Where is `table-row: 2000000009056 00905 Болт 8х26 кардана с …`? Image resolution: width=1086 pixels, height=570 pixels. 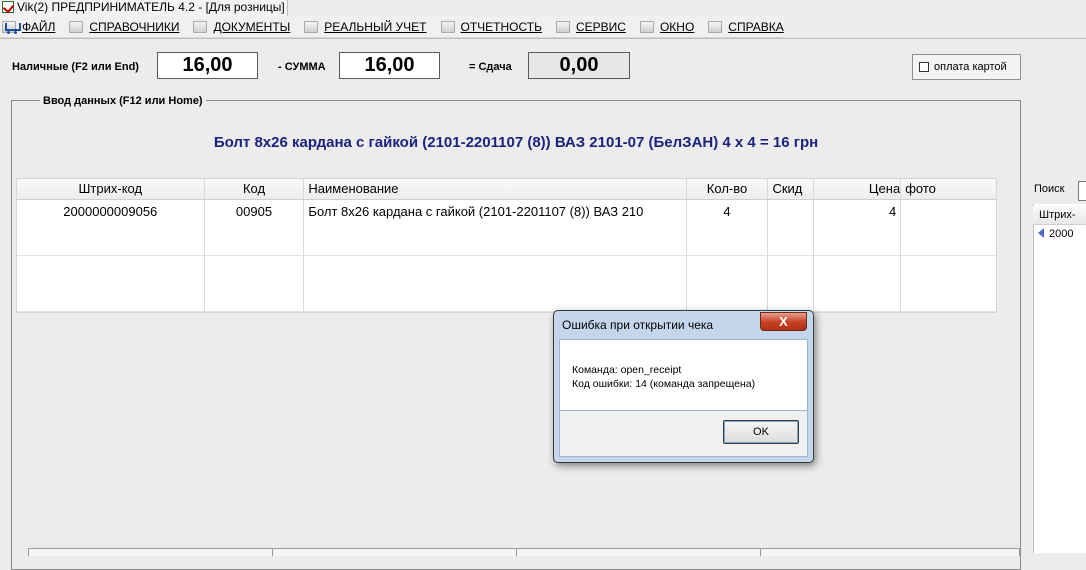 table-row: 2000000009056 00905 Болт 8х26 кардана с … is located at coordinates (506, 228).